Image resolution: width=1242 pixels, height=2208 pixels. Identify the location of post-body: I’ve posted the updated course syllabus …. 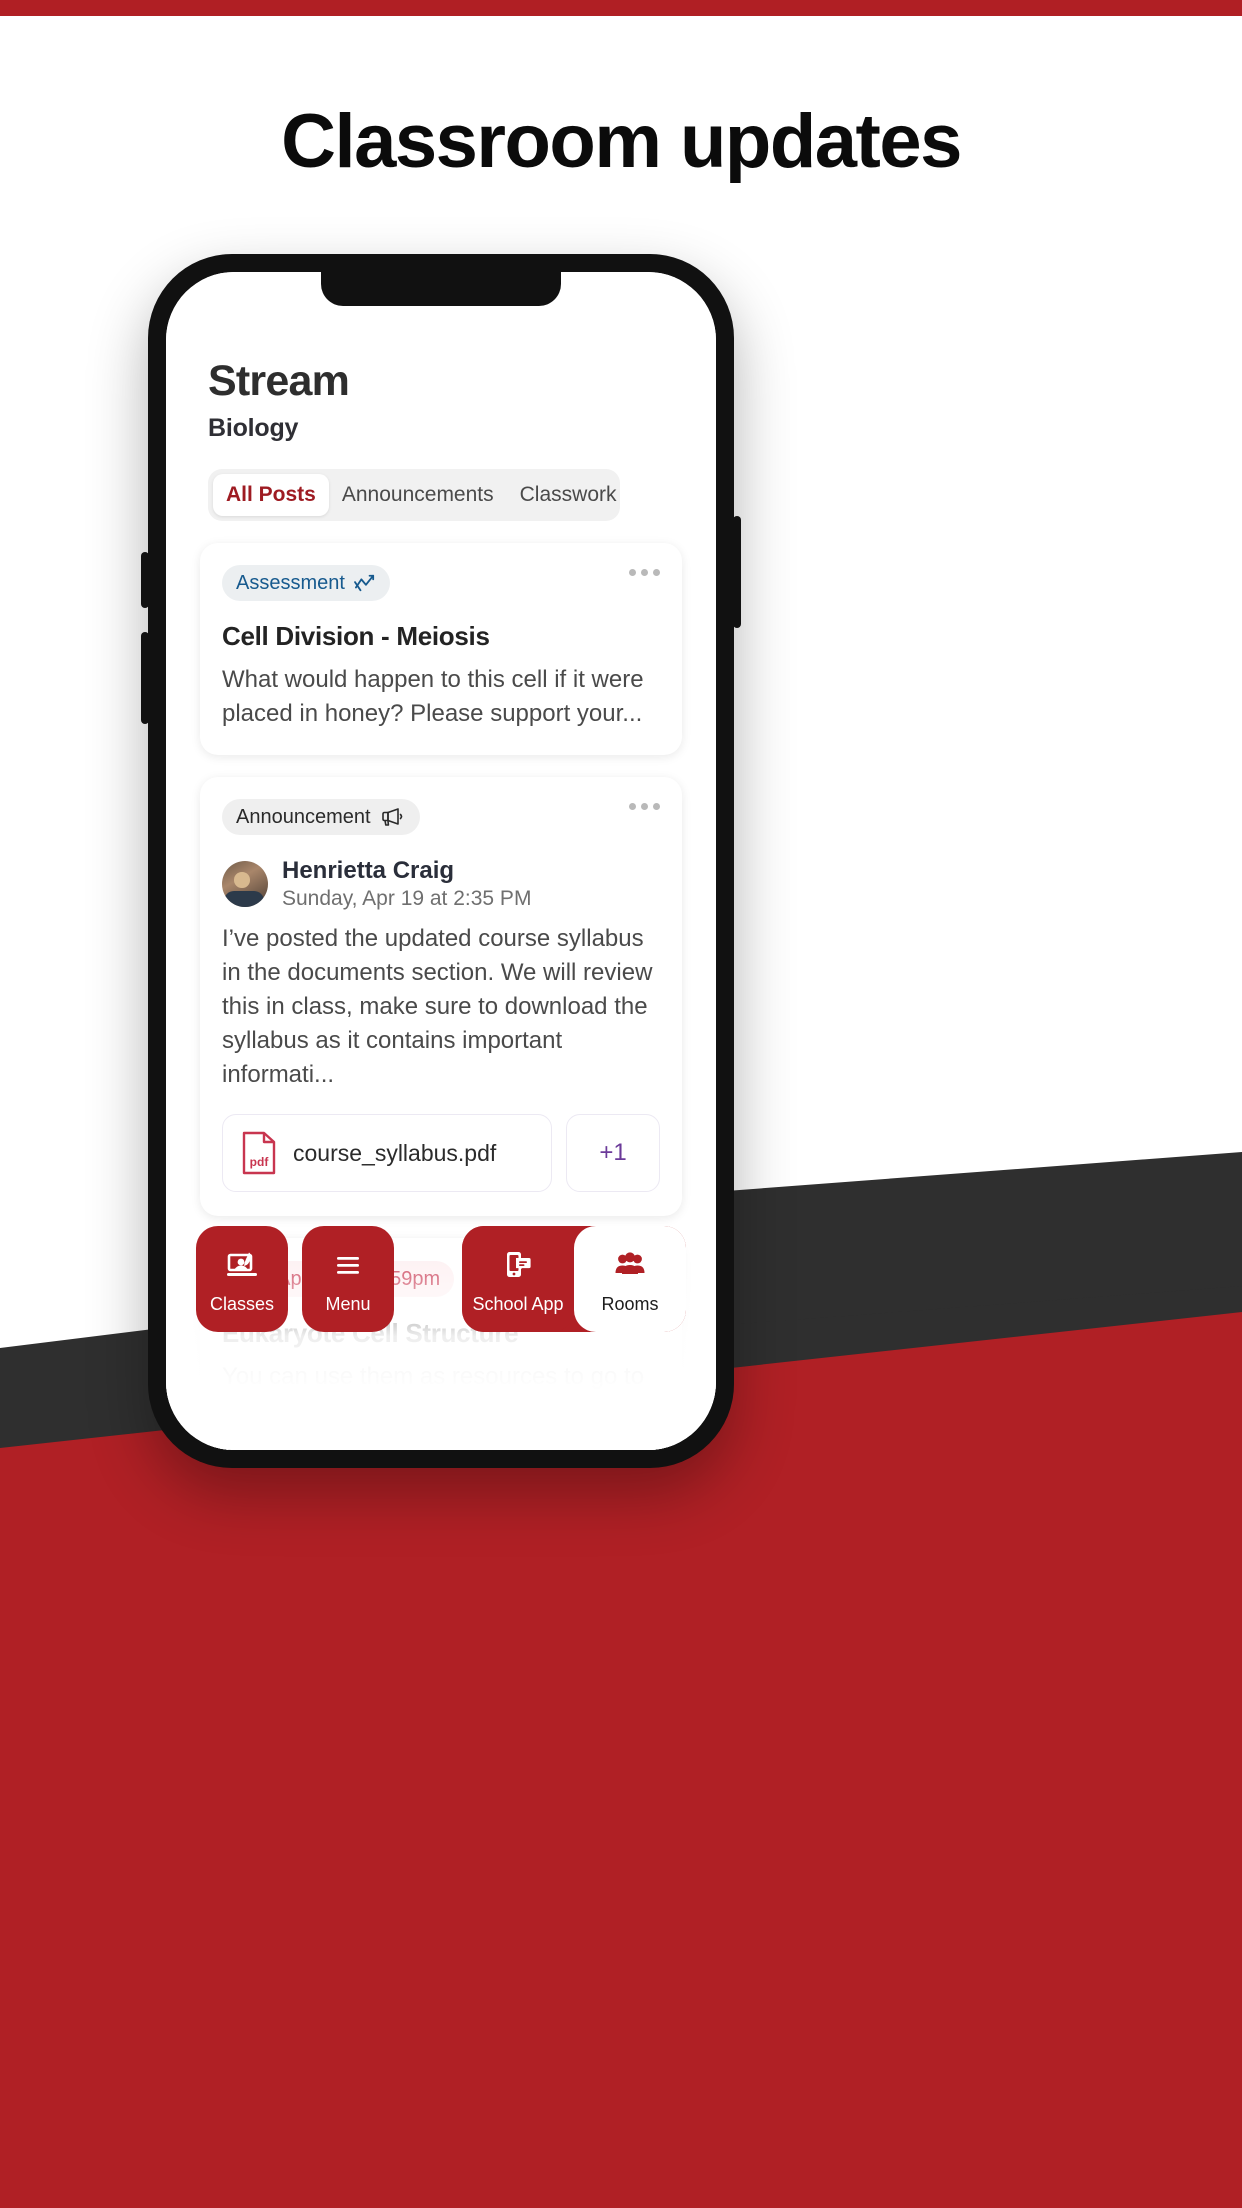
(437, 1006).